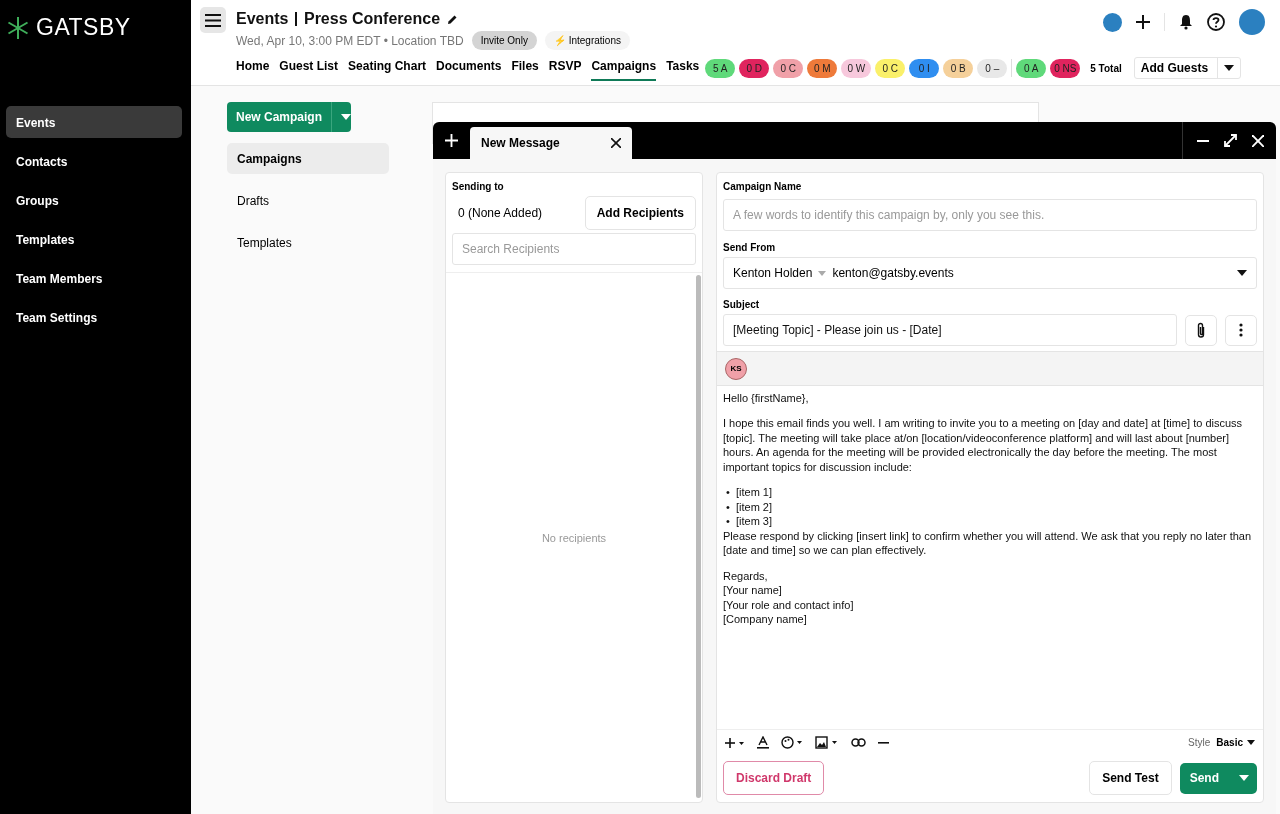  I want to click on status-pill: 5 A, so click(720, 68).